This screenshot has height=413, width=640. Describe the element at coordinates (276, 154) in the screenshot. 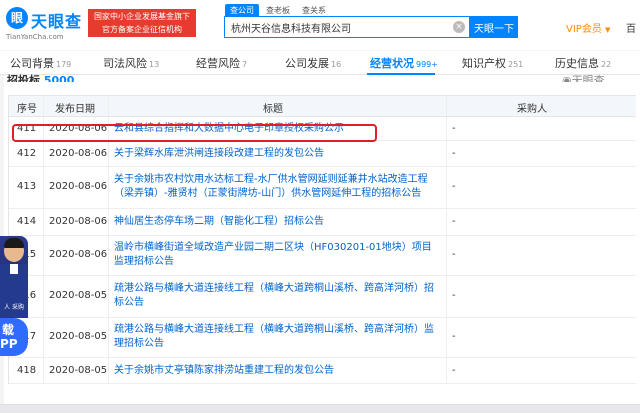

I see `row-title-link: 关于梁辉水库泄洪闸连接段改建工程的发包公告` at that location.